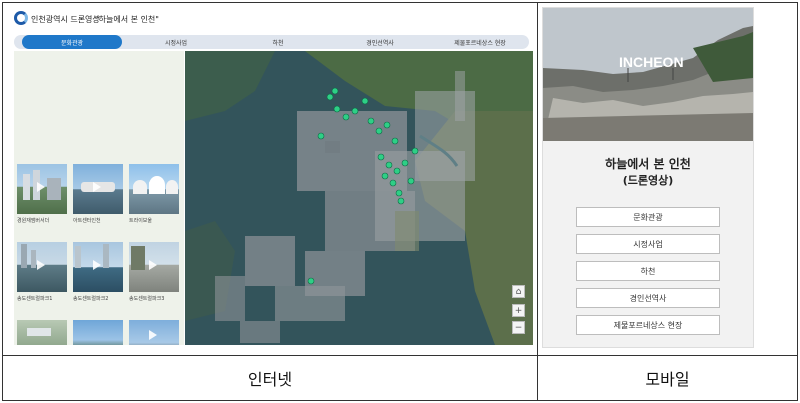 This screenshot has height=403, width=800. I want to click on column-divider, so click(537, 201).